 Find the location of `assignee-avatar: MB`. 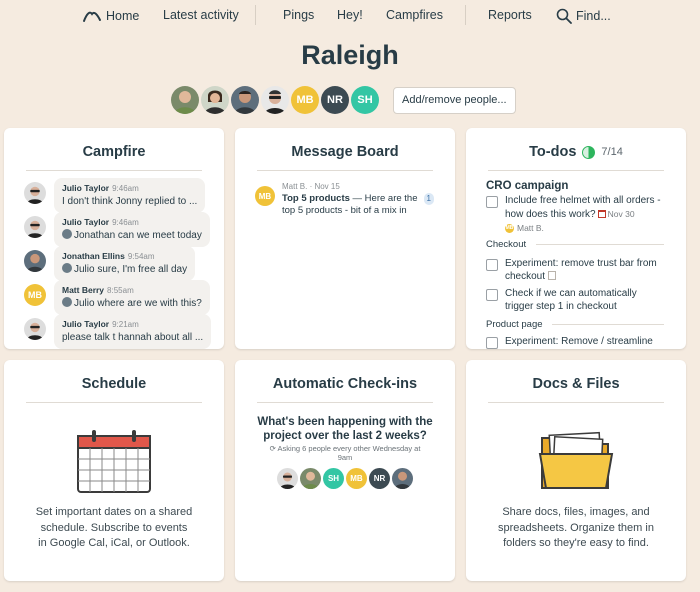

assignee-avatar: MB is located at coordinates (509, 228).